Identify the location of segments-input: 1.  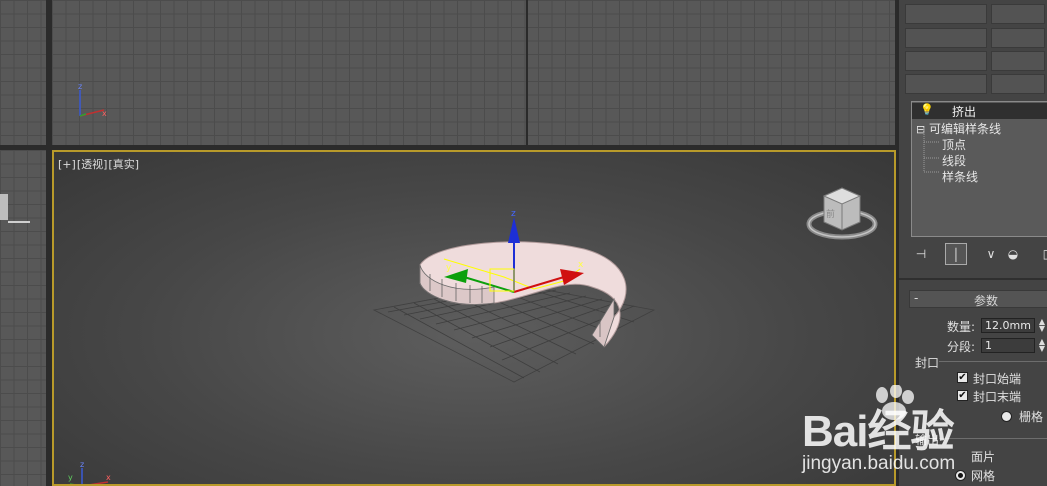
(1008, 345).